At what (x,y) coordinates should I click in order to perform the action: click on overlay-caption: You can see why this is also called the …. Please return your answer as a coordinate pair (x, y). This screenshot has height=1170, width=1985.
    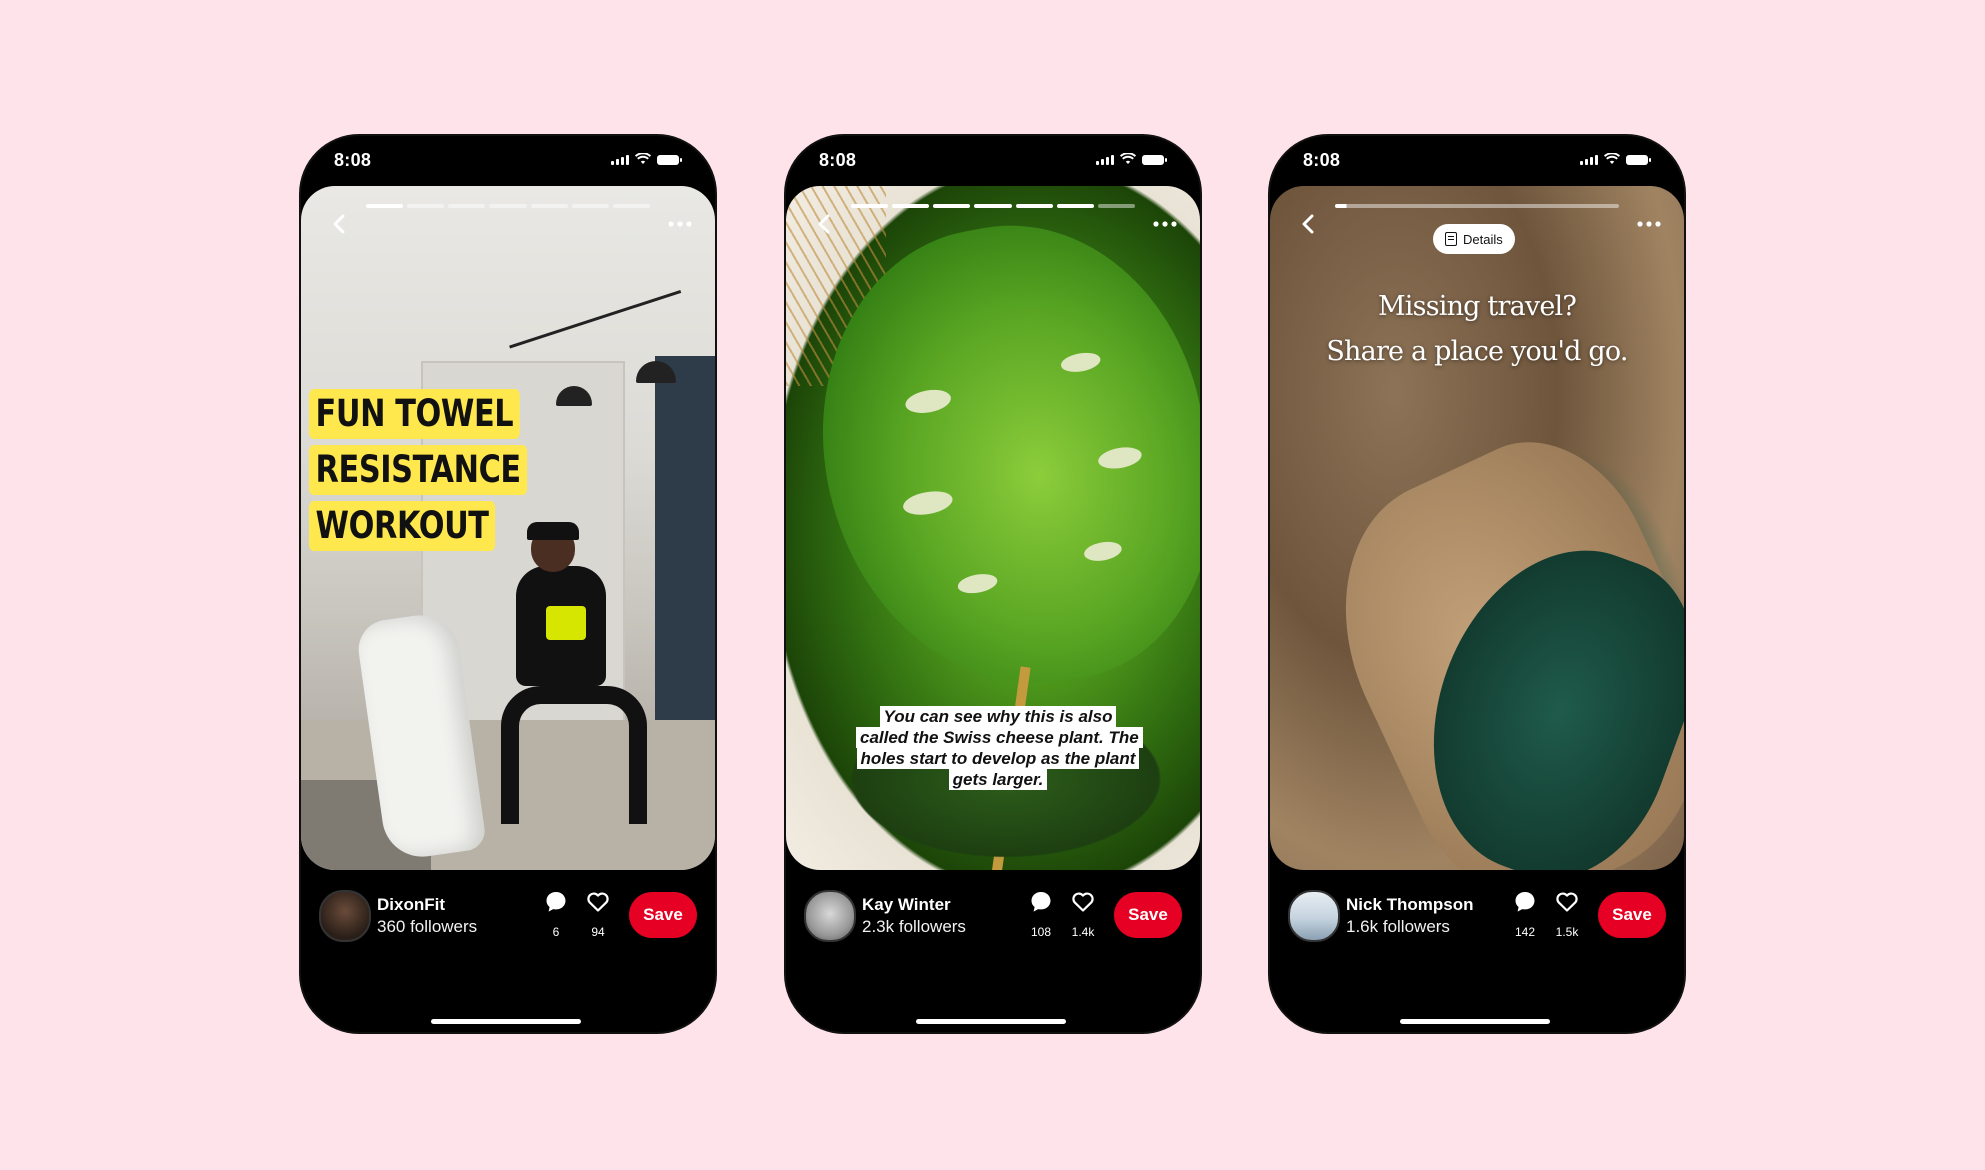
    Looking at the image, I should click on (999, 748).